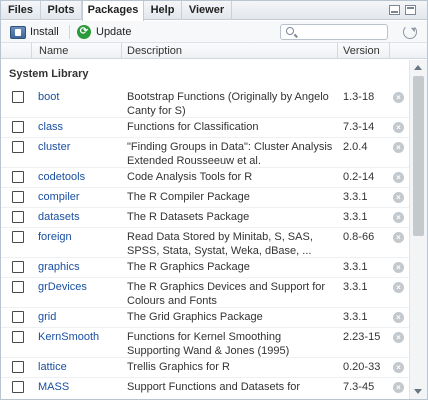  I want to click on package-name-link: class, so click(50, 127).